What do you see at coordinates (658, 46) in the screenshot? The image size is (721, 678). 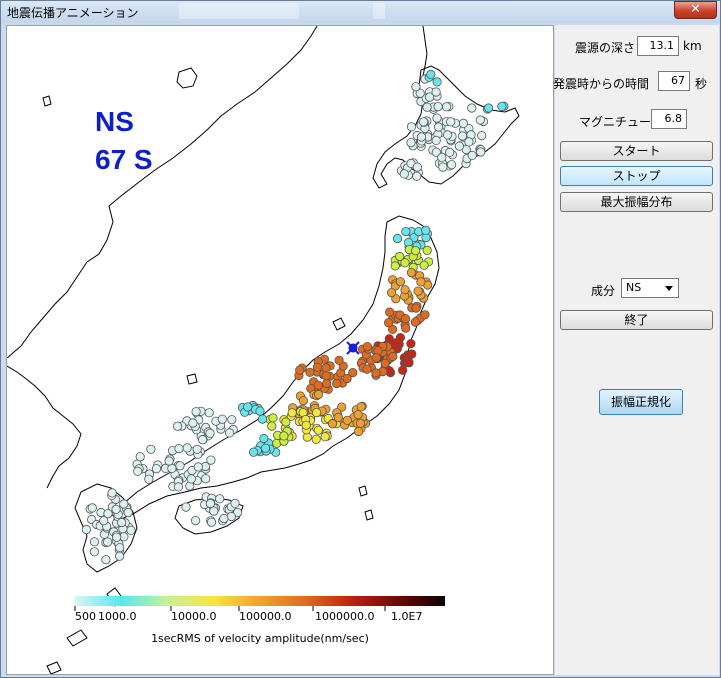 I see `depth-field: 13.1` at bounding box center [658, 46].